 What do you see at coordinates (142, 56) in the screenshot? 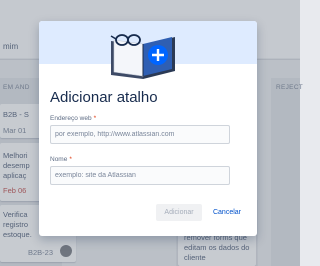
I see `book-with-glasses-and-plus-icon` at bounding box center [142, 56].